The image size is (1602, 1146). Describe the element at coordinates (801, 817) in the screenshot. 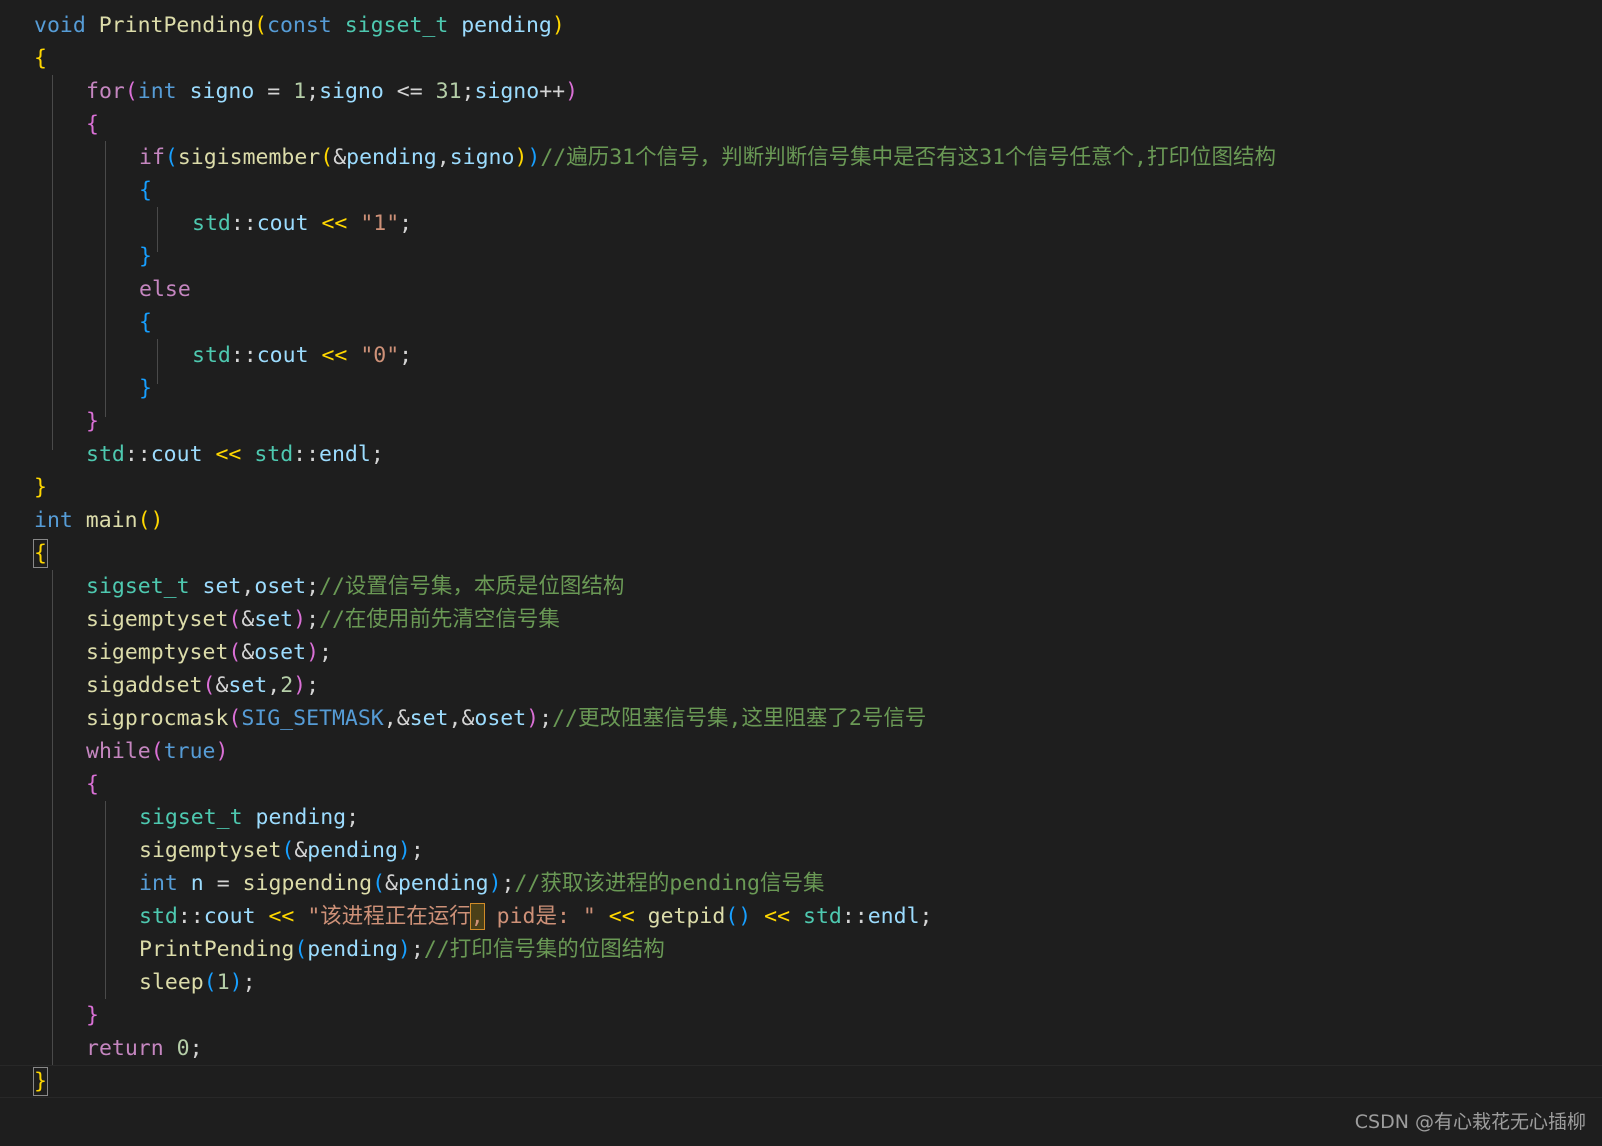

I see `code-line: sigset_t pending;` at that location.